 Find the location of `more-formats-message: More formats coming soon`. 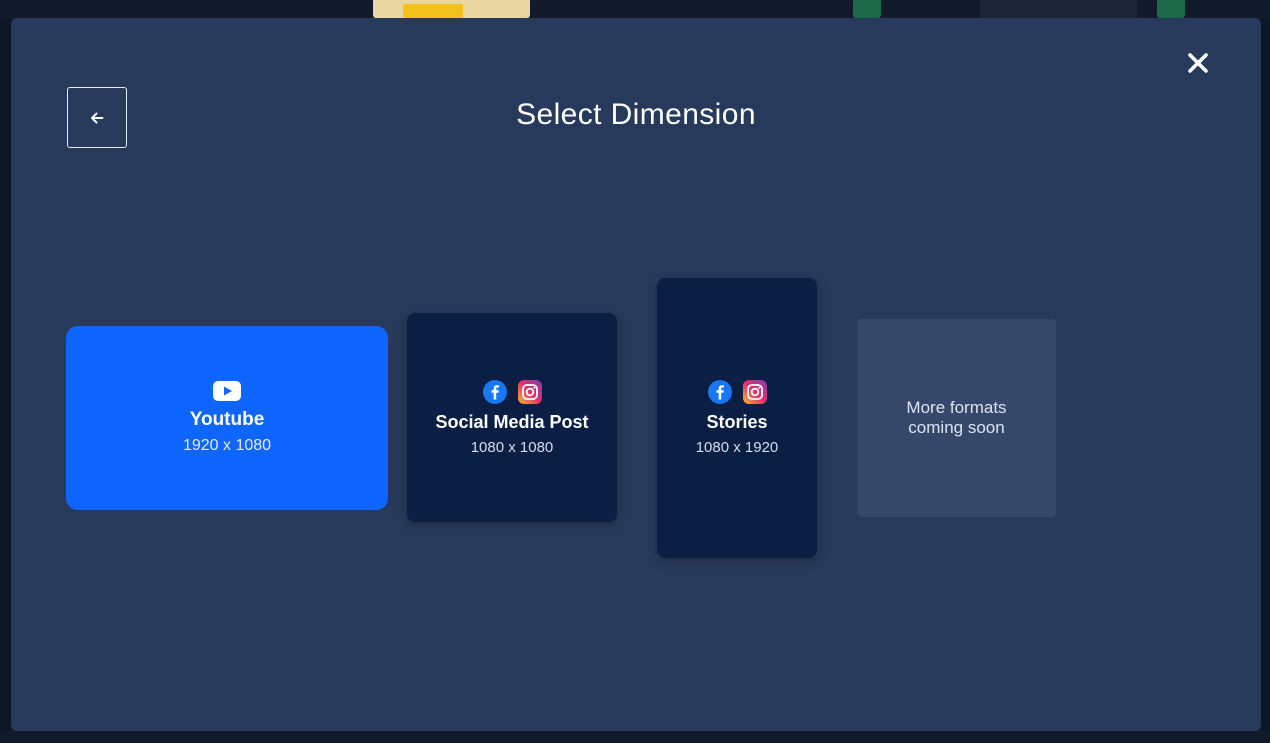

more-formats-message: More formats coming soon is located at coordinates (956, 417).